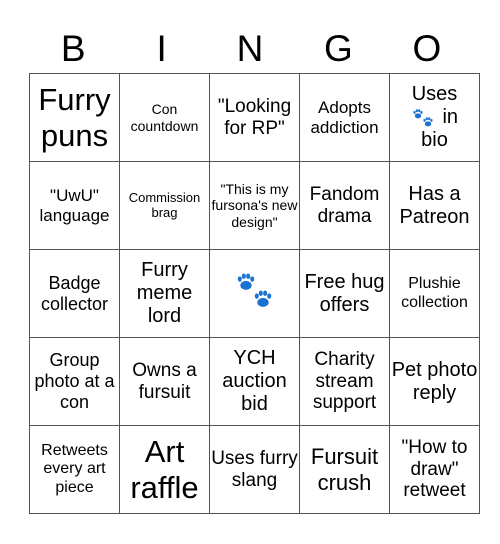 This screenshot has height=544, width=500. I want to click on bingo-cell: Pet photo reply, so click(434, 381).